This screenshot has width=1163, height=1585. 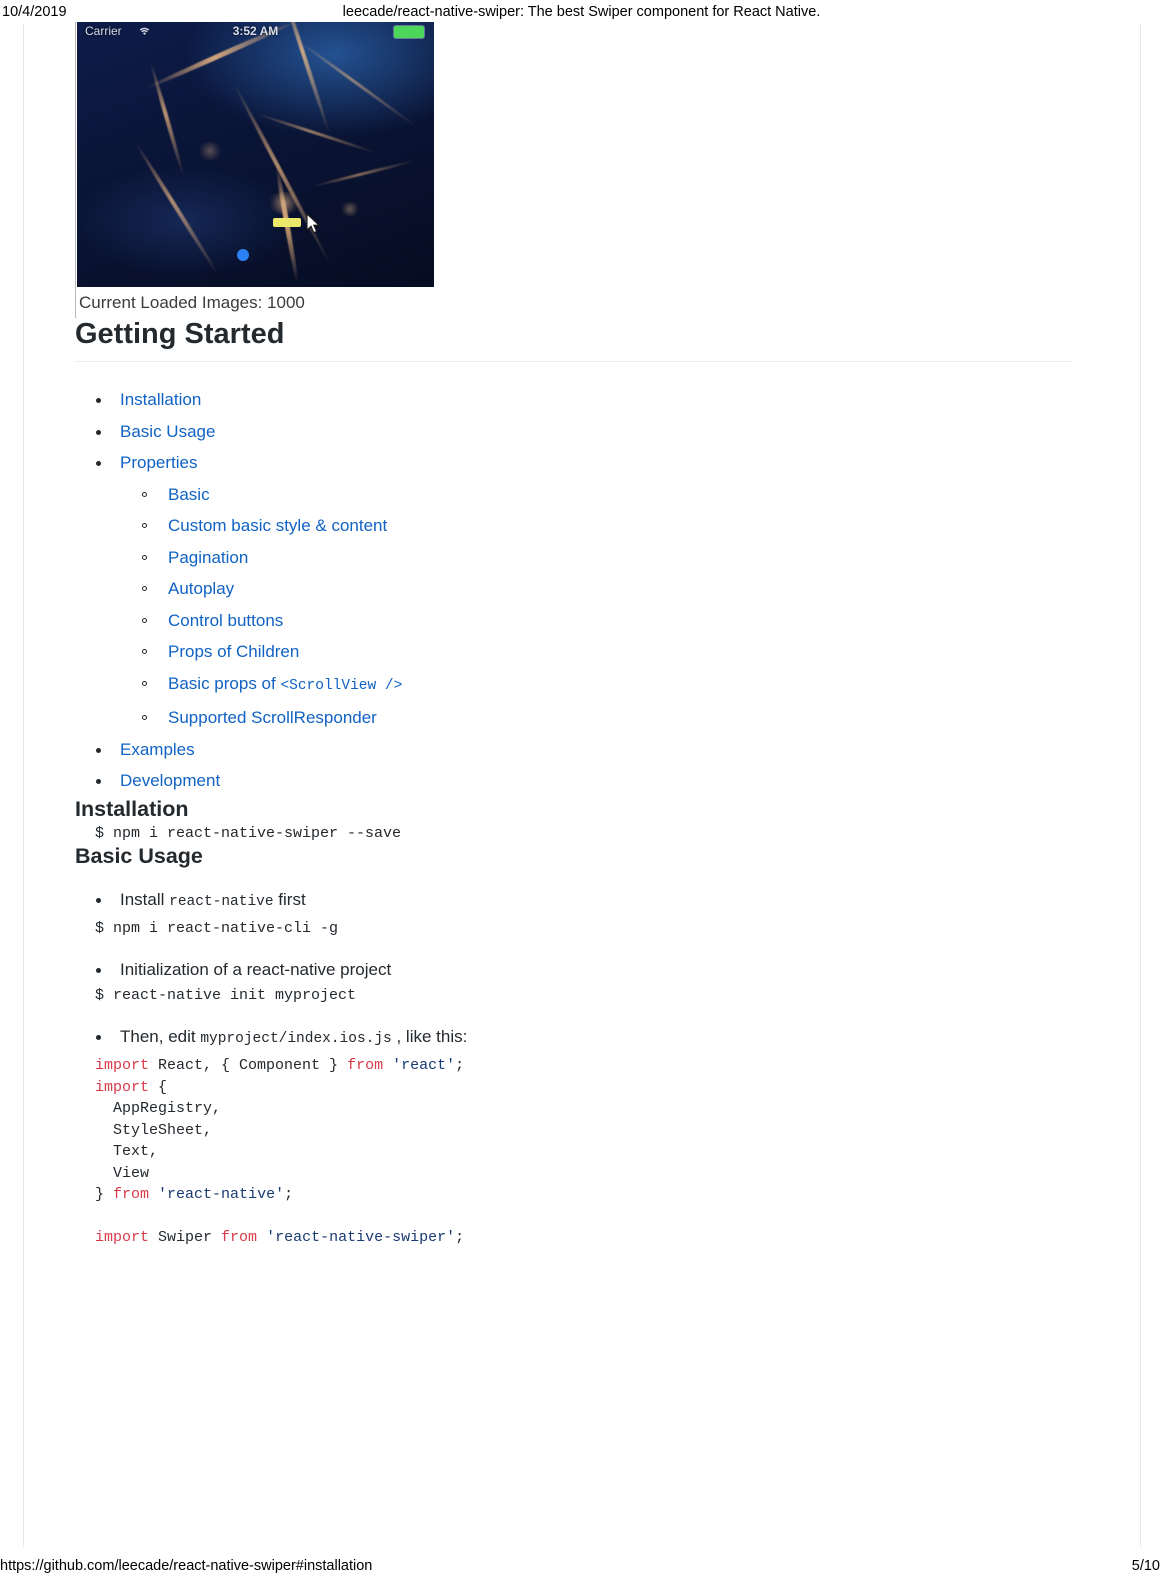 What do you see at coordinates (160, 399) in the screenshot?
I see `toc-link-installation: Installation` at bounding box center [160, 399].